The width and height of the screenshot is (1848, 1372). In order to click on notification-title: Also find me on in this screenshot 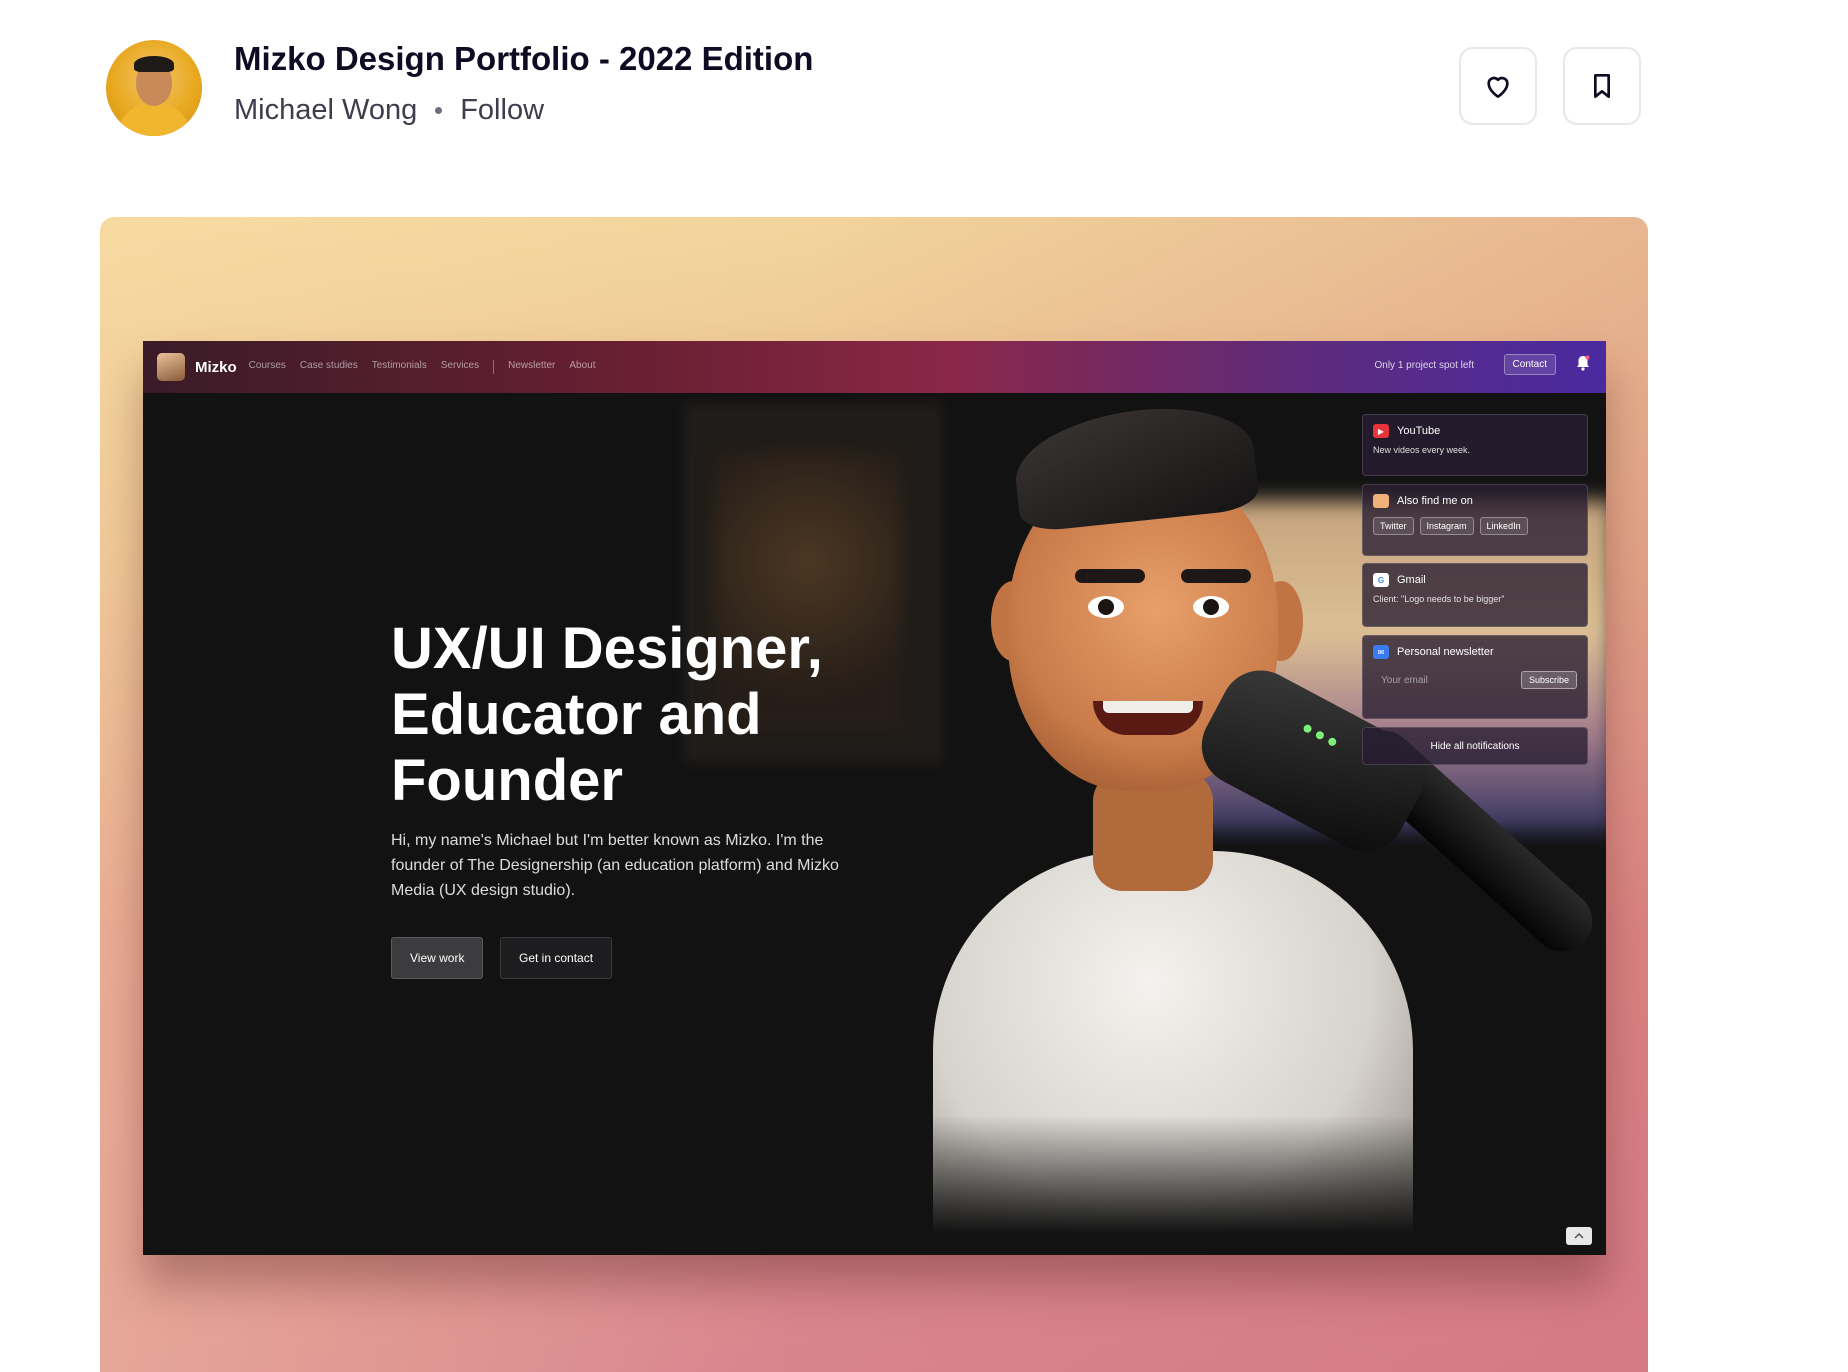, I will do `click(1435, 501)`.